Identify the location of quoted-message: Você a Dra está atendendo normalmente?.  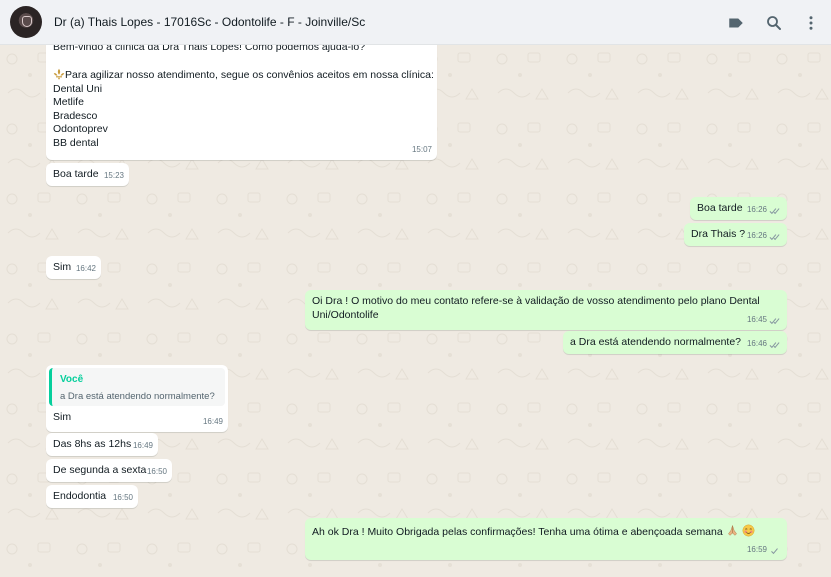
(137, 387).